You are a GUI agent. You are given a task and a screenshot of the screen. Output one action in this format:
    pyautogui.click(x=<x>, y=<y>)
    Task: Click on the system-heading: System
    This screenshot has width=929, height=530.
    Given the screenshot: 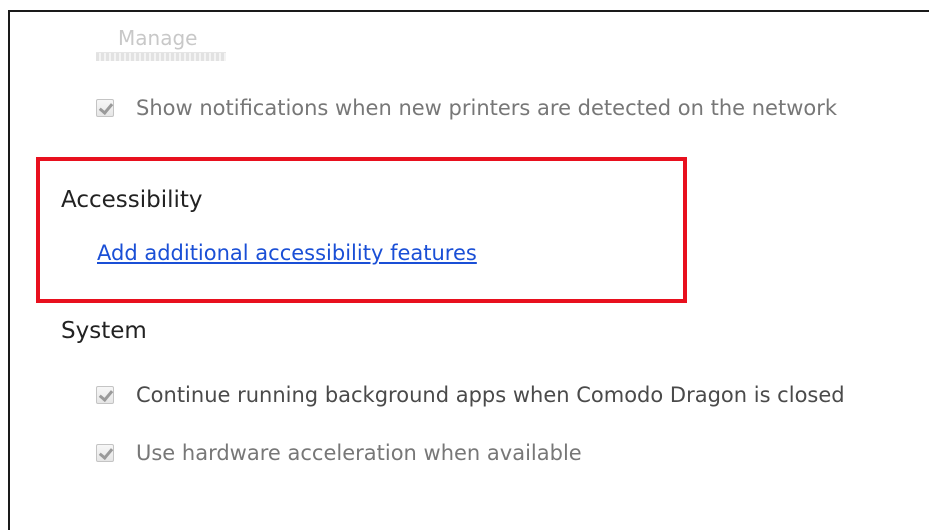 What is the action you would take?
    pyautogui.click(x=104, y=331)
    